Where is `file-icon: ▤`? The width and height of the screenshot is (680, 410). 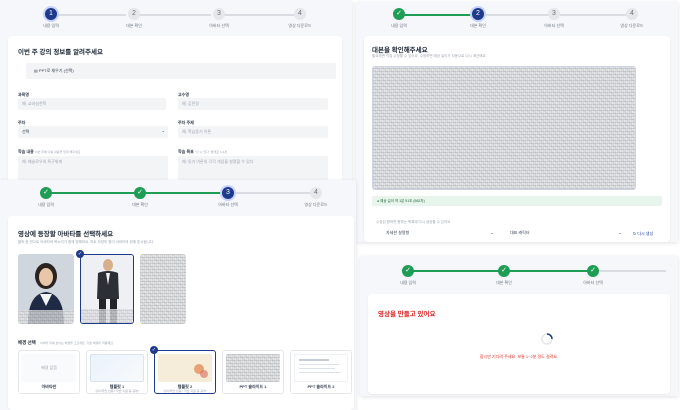
file-icon: ▤ is located at coordinates (36, 70).